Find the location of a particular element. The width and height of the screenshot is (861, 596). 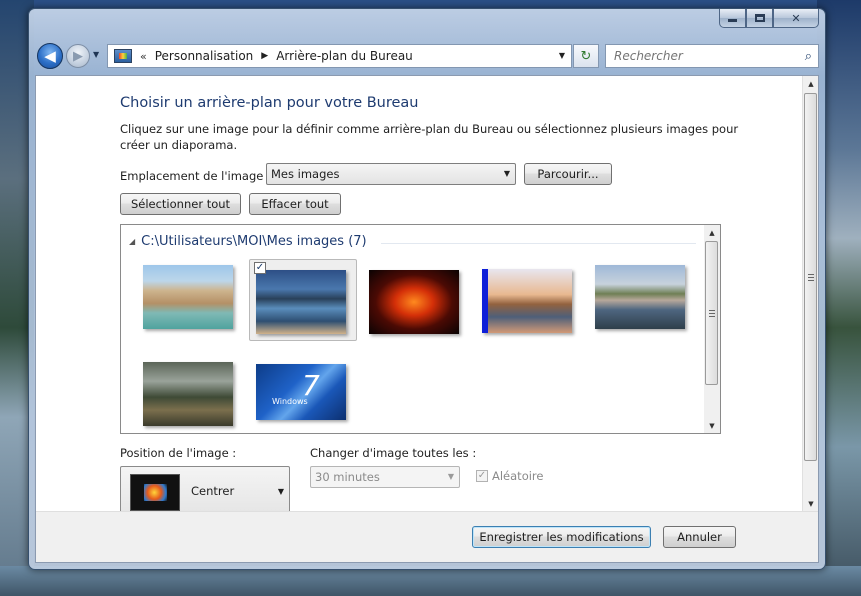

close-icon: ✕ is located at coordinates (796, 18).